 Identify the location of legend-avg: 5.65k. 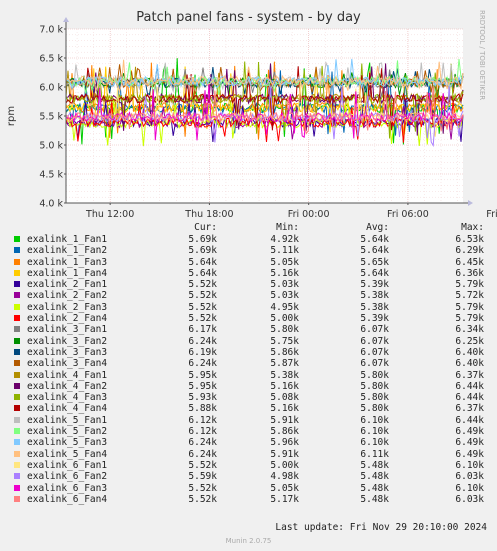
(374, 262).